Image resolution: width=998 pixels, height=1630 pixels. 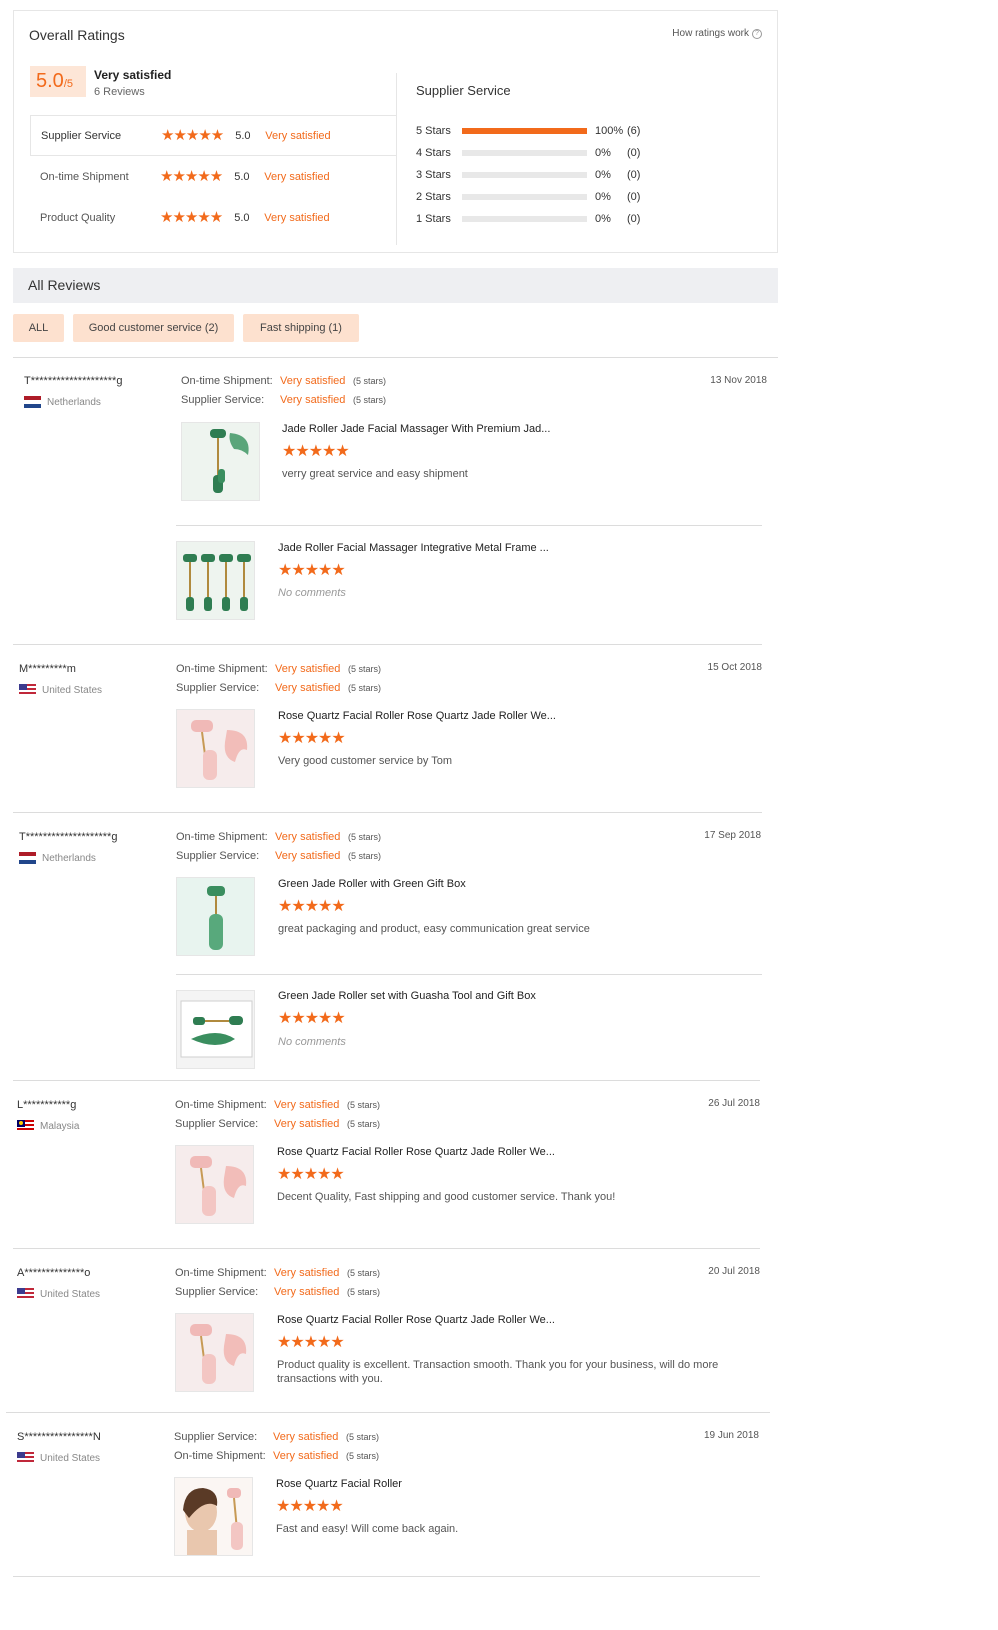 I want to click on overall-score-denominator: /5, so click(x=68, y=84).